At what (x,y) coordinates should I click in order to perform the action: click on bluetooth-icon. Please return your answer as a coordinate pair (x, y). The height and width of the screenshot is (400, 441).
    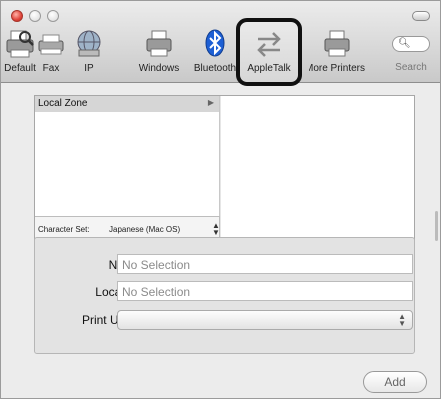
    Looking at the image, I should click on (215, 43).